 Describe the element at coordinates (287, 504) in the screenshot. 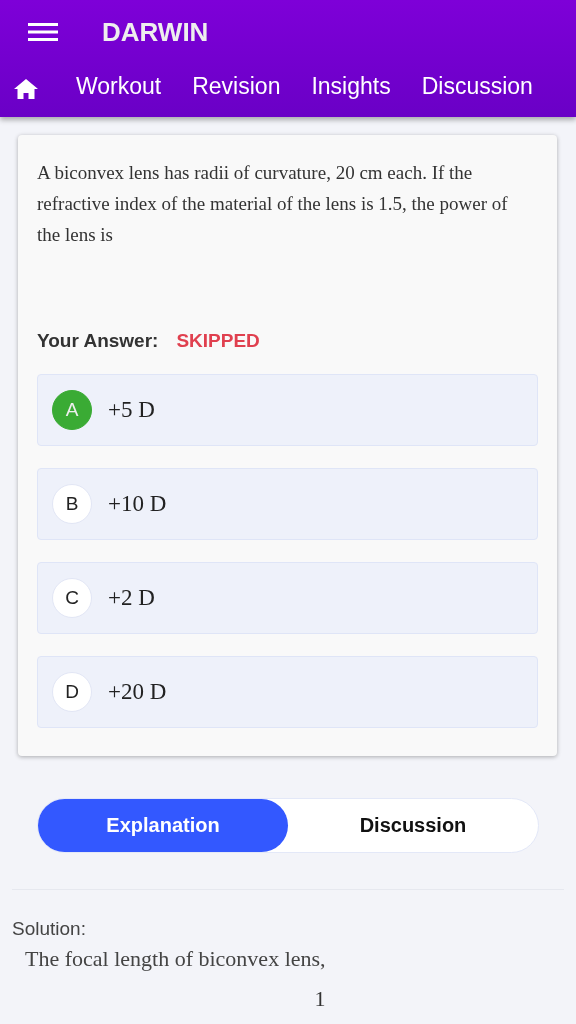

I see `answer-option: B +10 D` at that location.